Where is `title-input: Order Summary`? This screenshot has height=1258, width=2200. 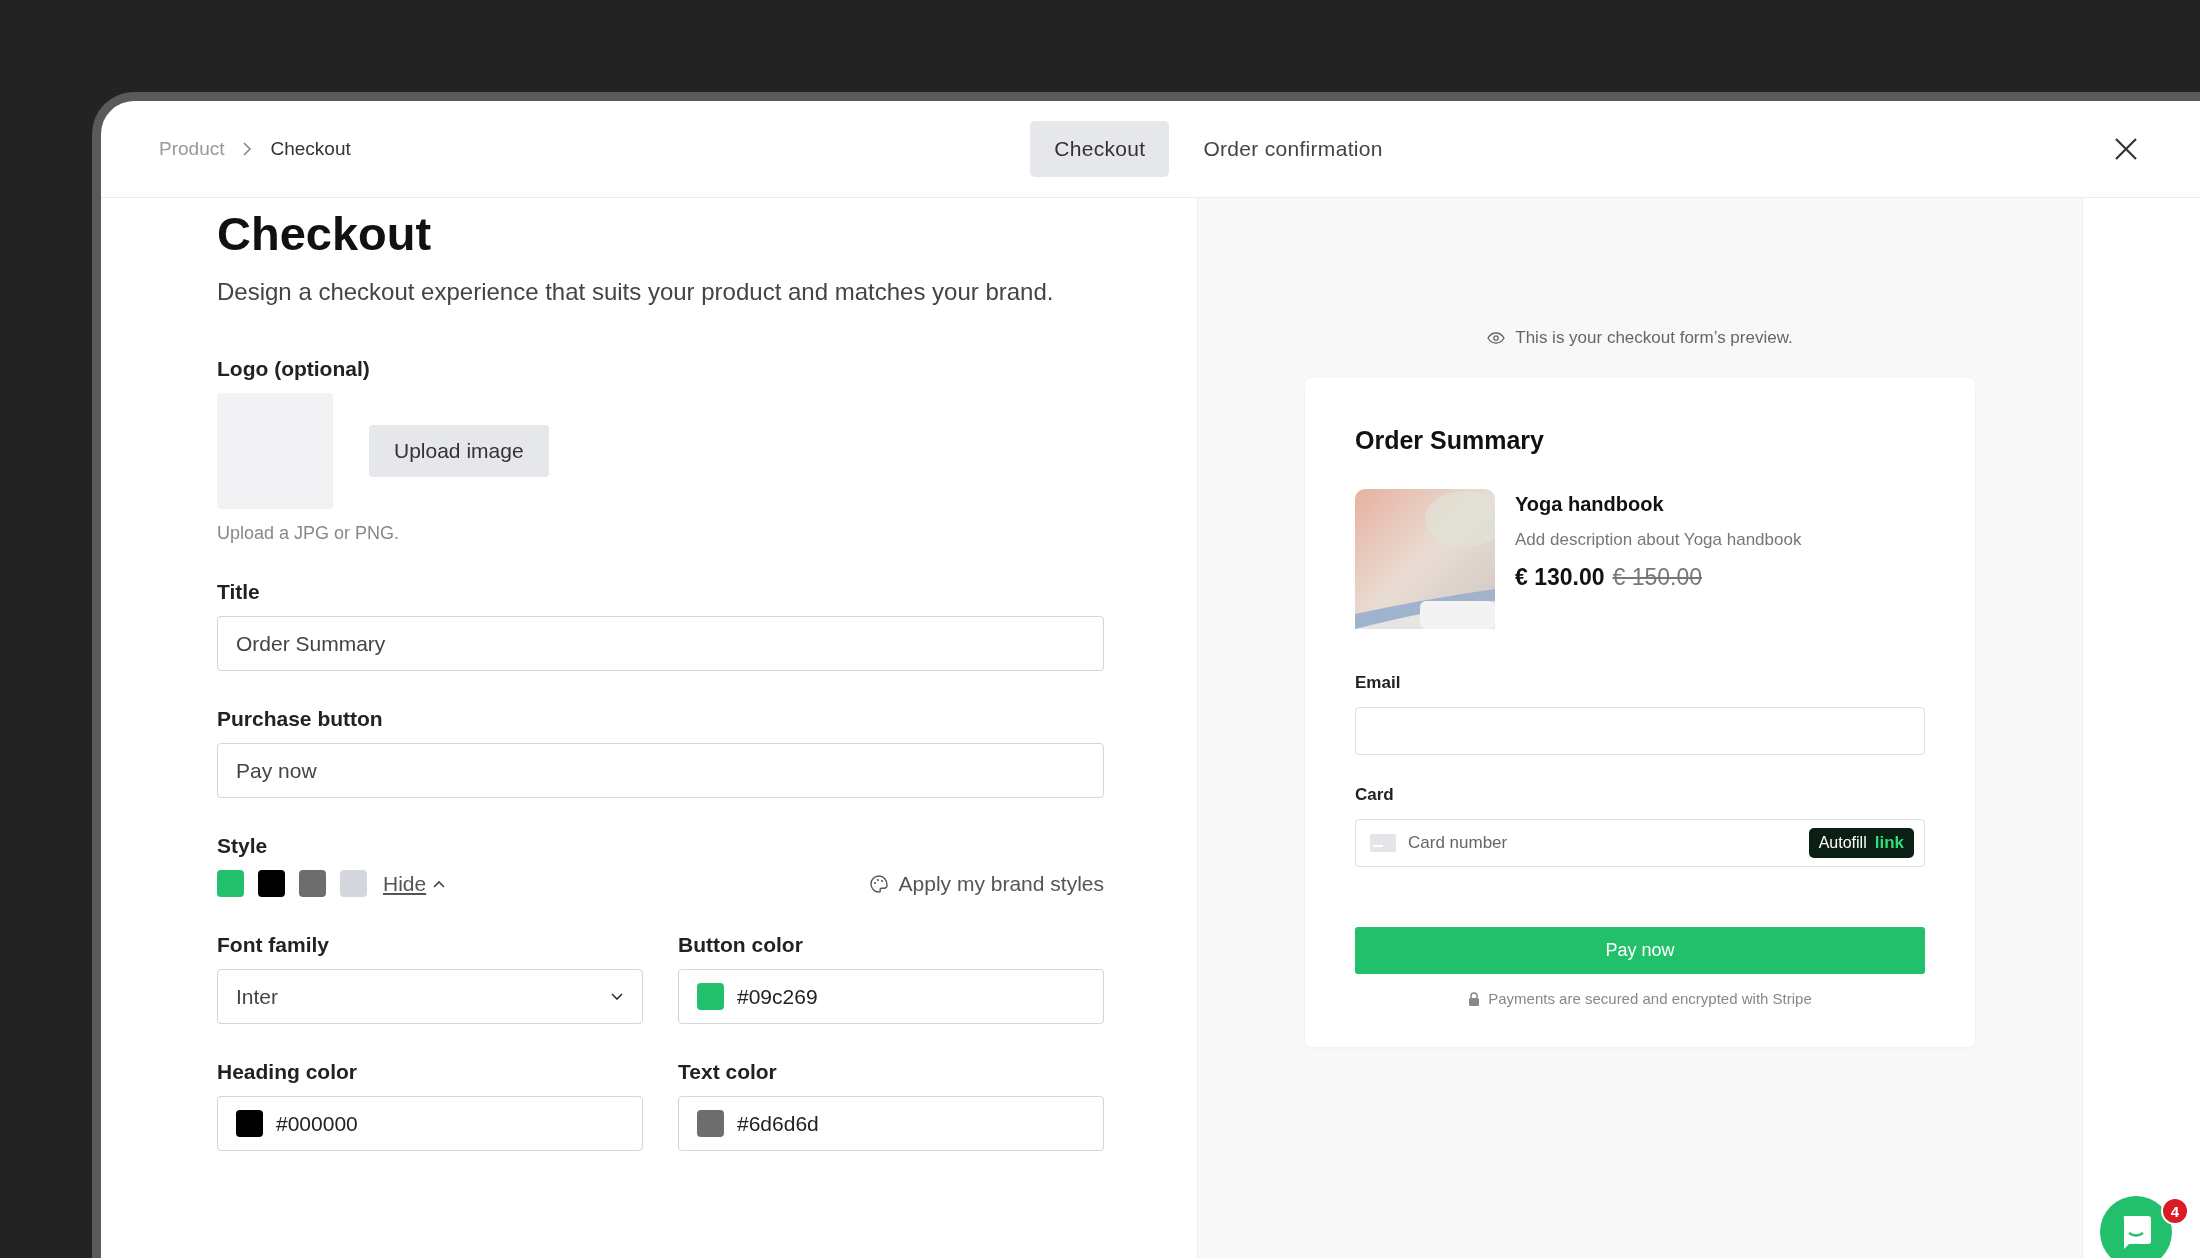 title-input: Order Summary is located at coordinates (660, 643).